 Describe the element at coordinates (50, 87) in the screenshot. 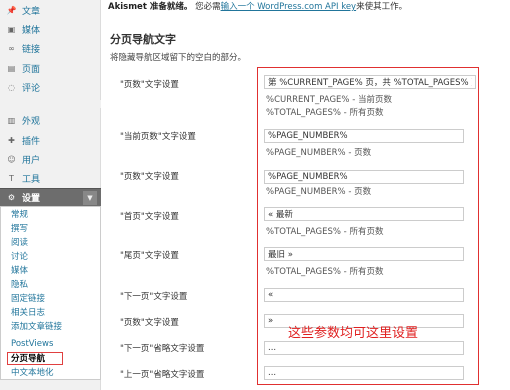

I see `menu-item-comments: ◌ 评论` at that location.